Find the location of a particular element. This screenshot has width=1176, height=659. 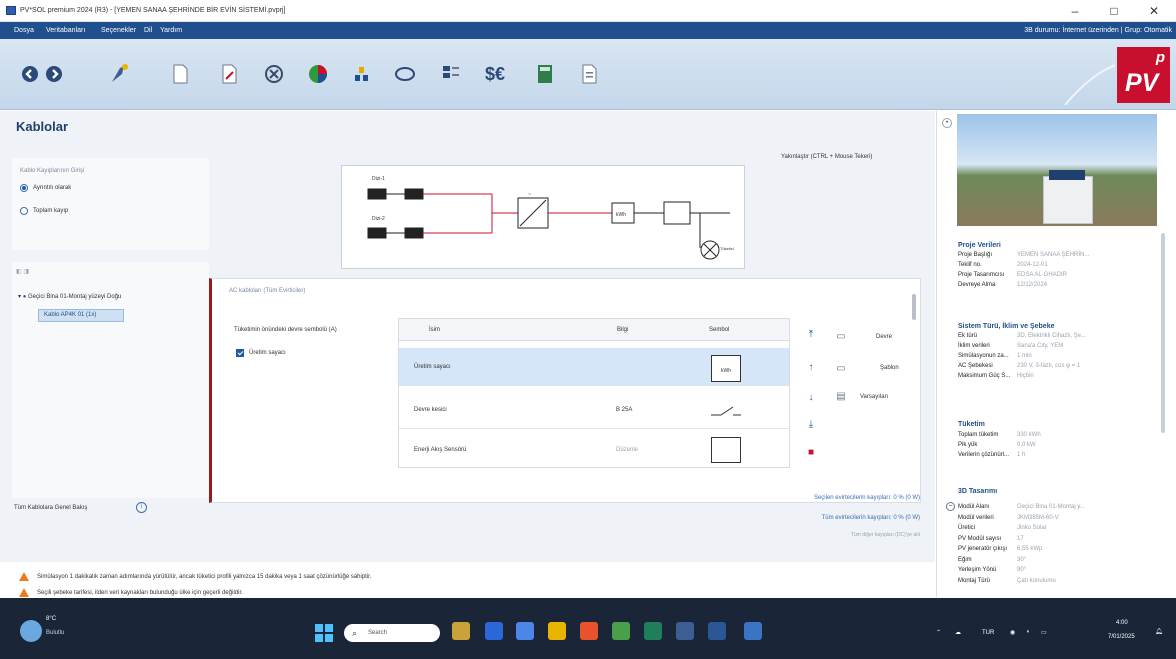

all-inverter-losses: Tüm evirtecilerin kayıpları: 0 % (0 W) is located at coordinates (870, 518).